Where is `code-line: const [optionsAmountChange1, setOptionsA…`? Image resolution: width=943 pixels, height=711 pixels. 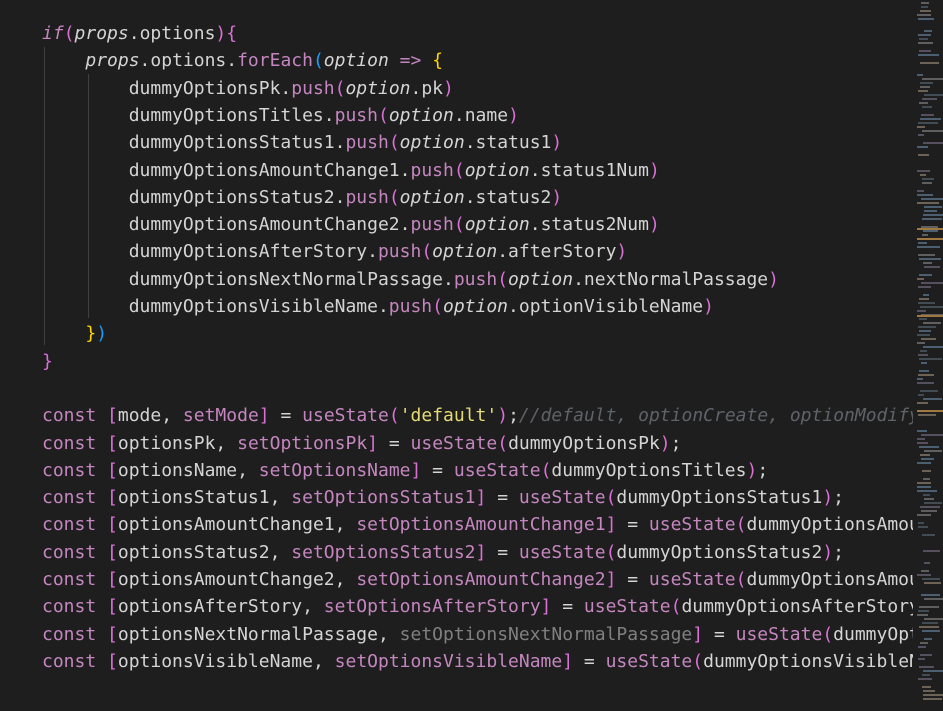
code-line: const [optionsAmountChange1, setOptionsA… is located at coordinates (477, 524).